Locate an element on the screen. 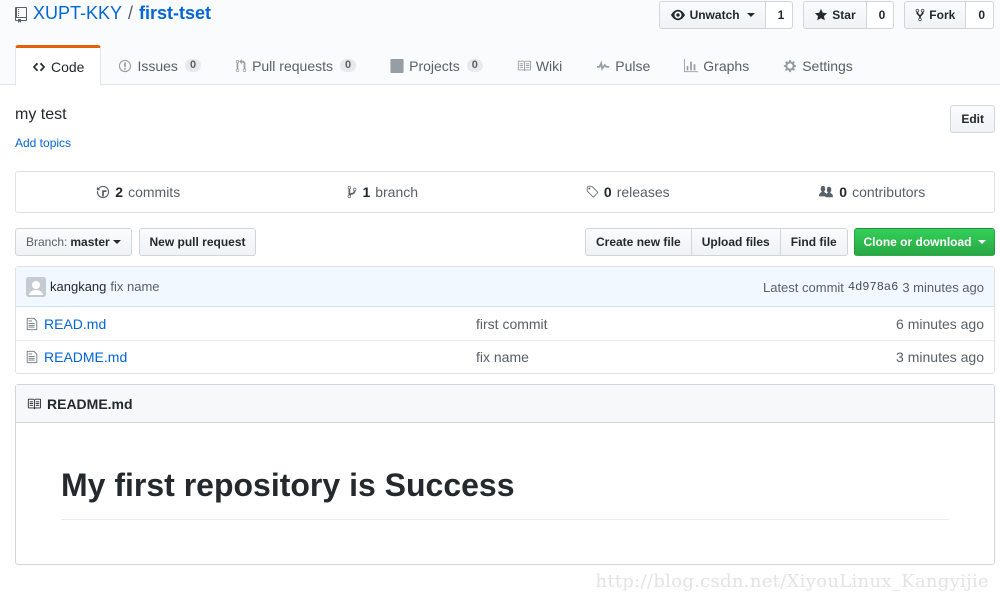  tab-settings-label: Settings is located at coordinates (827, 65).